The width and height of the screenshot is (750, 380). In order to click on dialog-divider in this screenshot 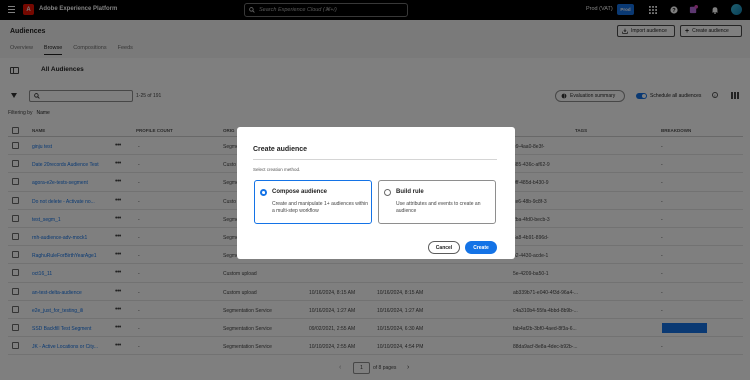, I will do `click(375, 159)`.